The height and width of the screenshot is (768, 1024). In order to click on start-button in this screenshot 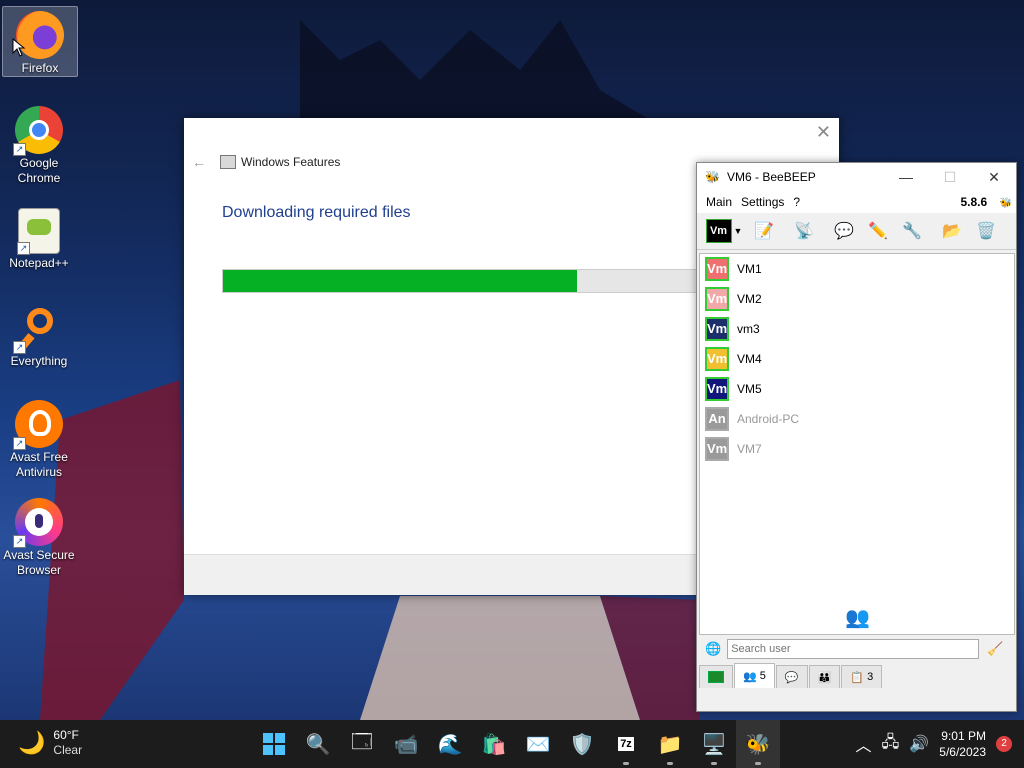, I will do `click(274, 744)`.